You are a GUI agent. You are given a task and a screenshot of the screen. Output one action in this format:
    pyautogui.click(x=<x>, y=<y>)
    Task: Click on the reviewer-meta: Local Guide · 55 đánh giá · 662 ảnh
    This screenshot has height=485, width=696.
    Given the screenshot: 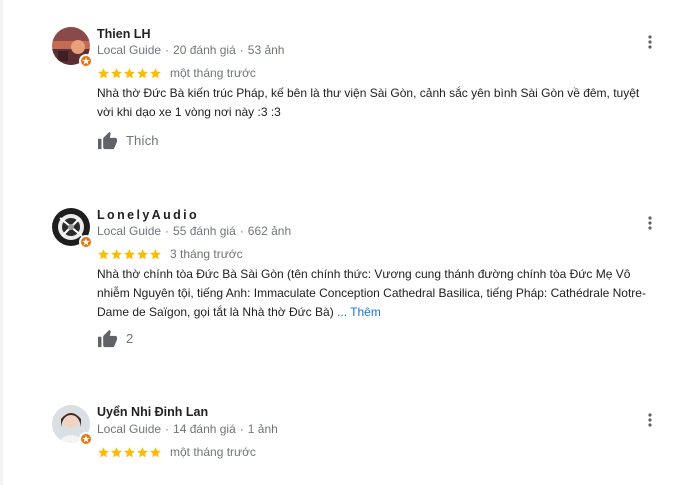 What is the action you would take?
    pyautogui.click(x=194, y=231)
    